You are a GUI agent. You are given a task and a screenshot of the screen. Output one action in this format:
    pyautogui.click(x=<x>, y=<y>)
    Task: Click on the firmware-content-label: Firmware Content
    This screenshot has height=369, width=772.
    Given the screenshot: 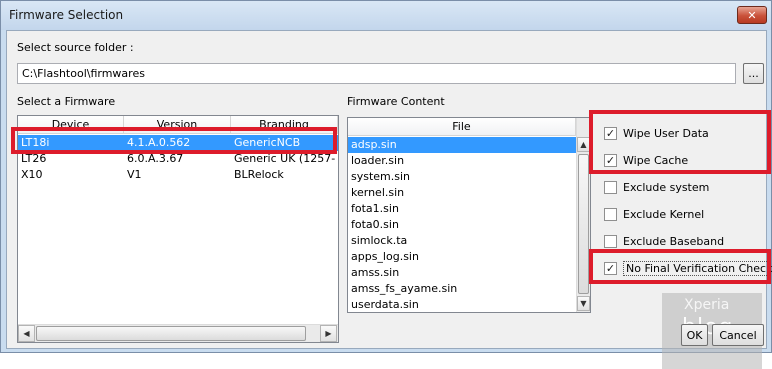 What is the action you would take?
    pyautogui.click(x=396, y=101)
    